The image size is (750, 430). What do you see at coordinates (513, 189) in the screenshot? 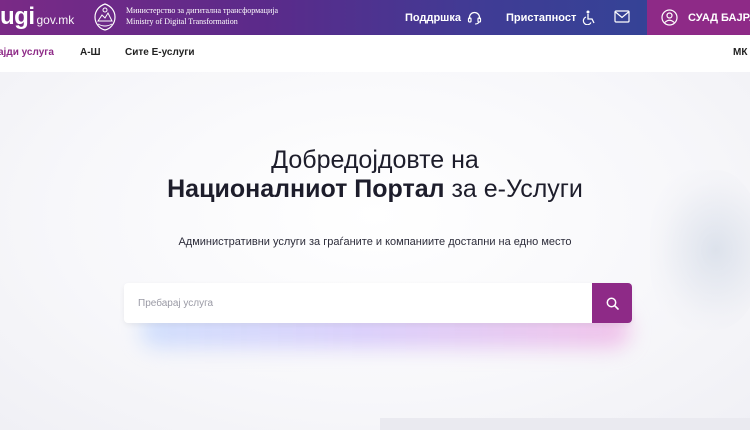
I see `hero-title-rest: за е-Услуги` at bounding box center [513, 189].